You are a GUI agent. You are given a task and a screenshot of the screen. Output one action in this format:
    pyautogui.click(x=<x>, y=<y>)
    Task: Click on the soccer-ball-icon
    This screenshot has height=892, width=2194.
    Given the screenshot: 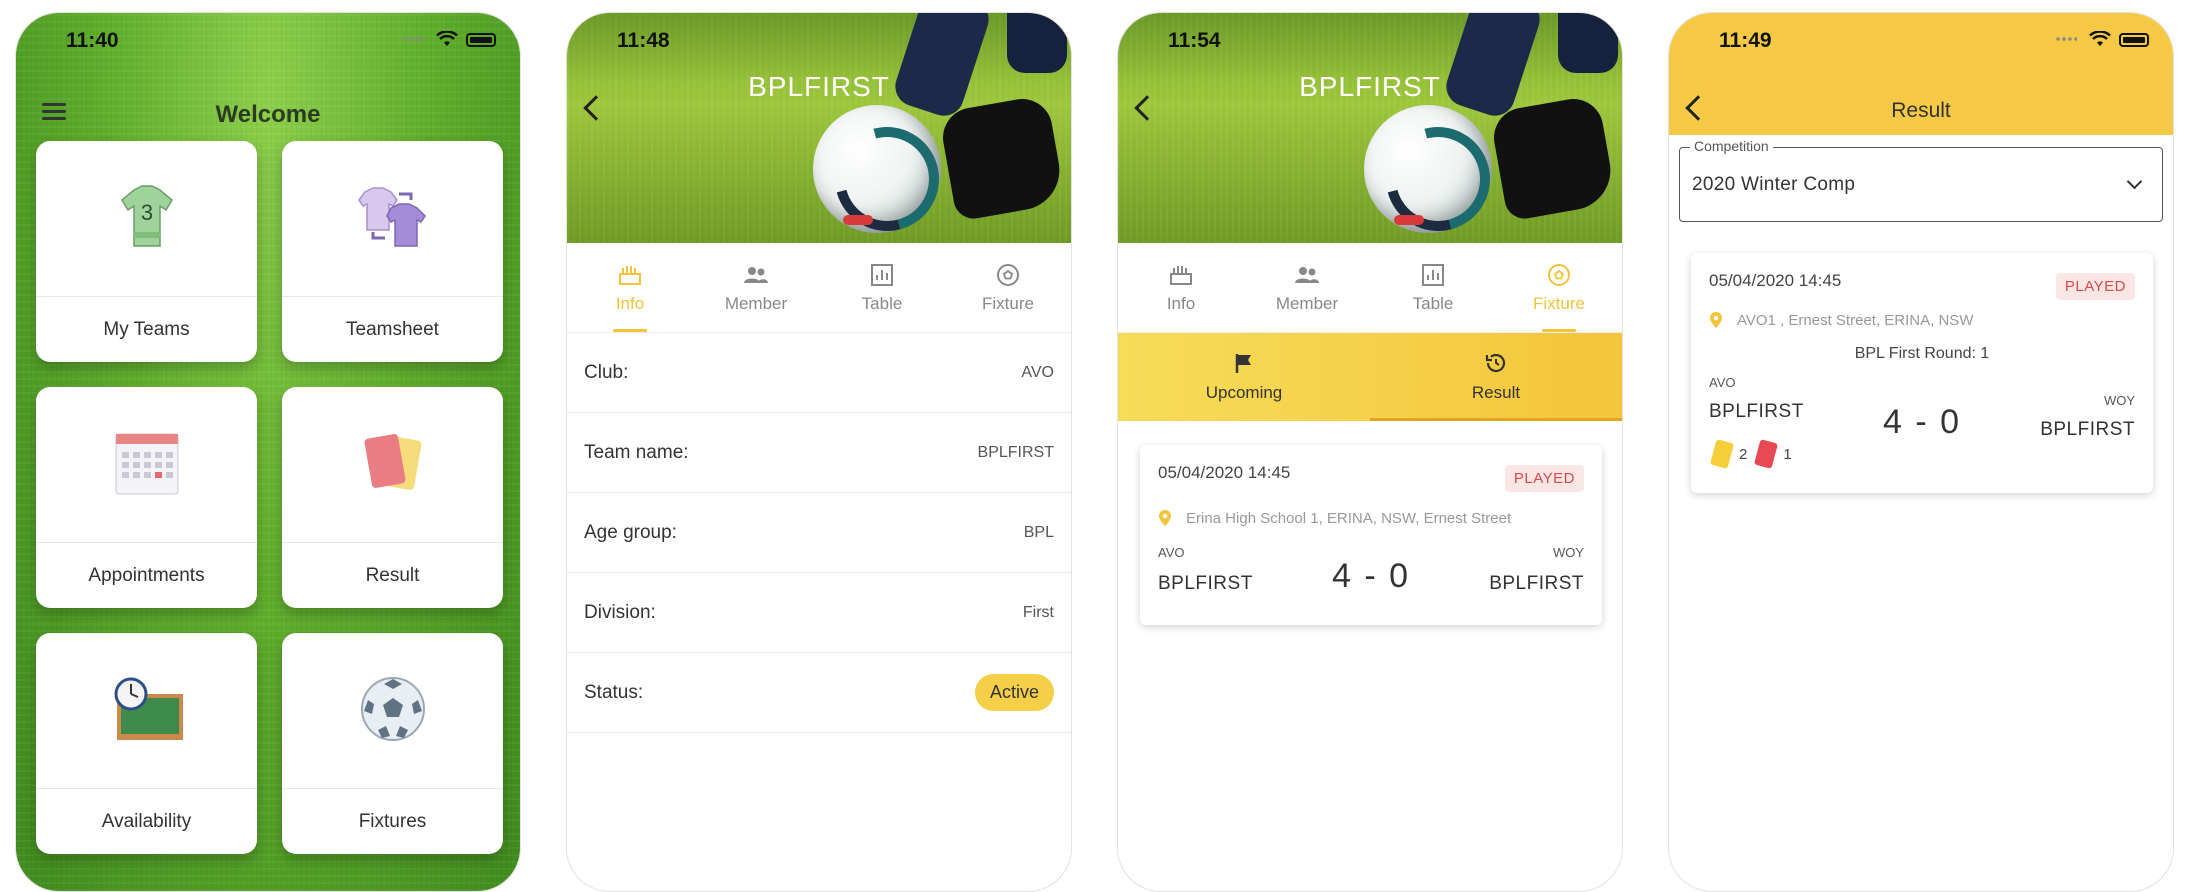 What is the action you would take?
    pyautogui.click(x=392, y=709)
    